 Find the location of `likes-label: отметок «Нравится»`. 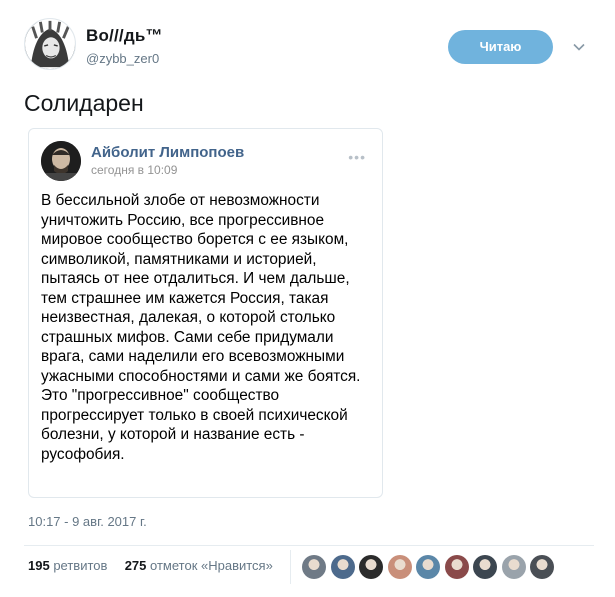

likes-label: отметок «Нравится» is located at coordinates (211, 565).